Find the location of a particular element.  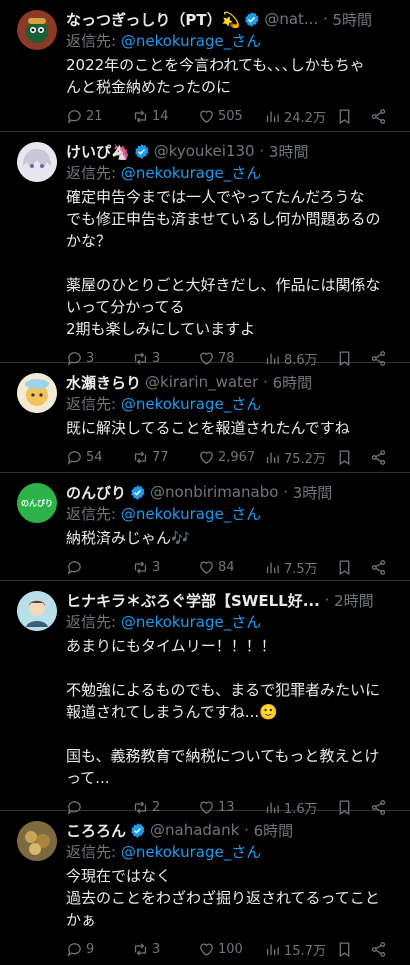

share-icon is located at coordinates (378, 457).